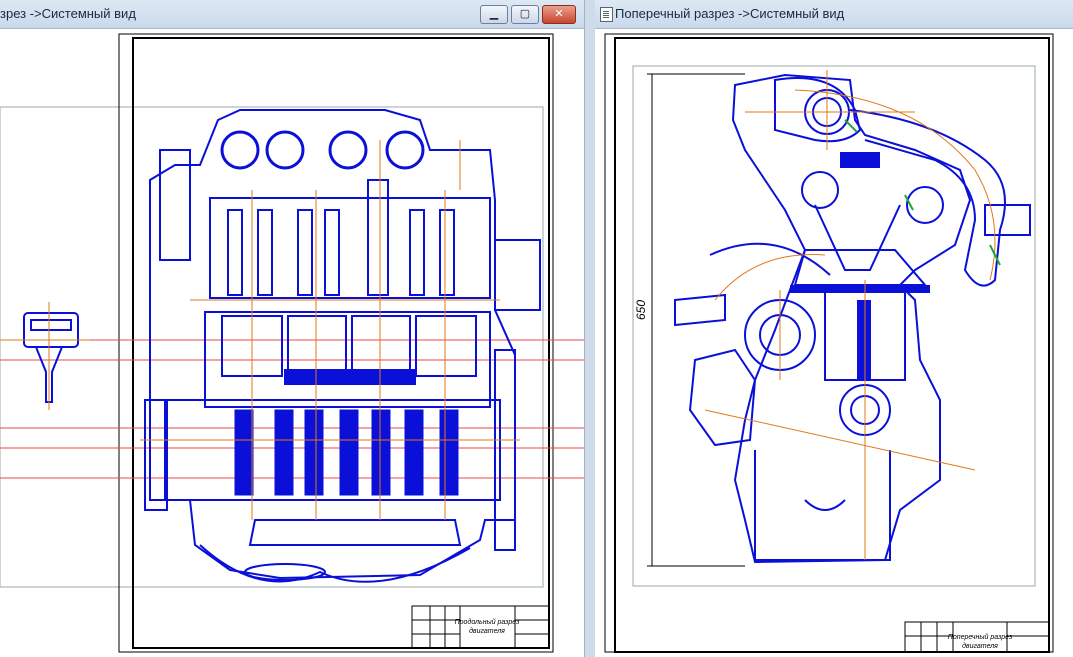 The height and width of the screenshot is (657, 1073). I want to click on pistons, so click(349, 350).